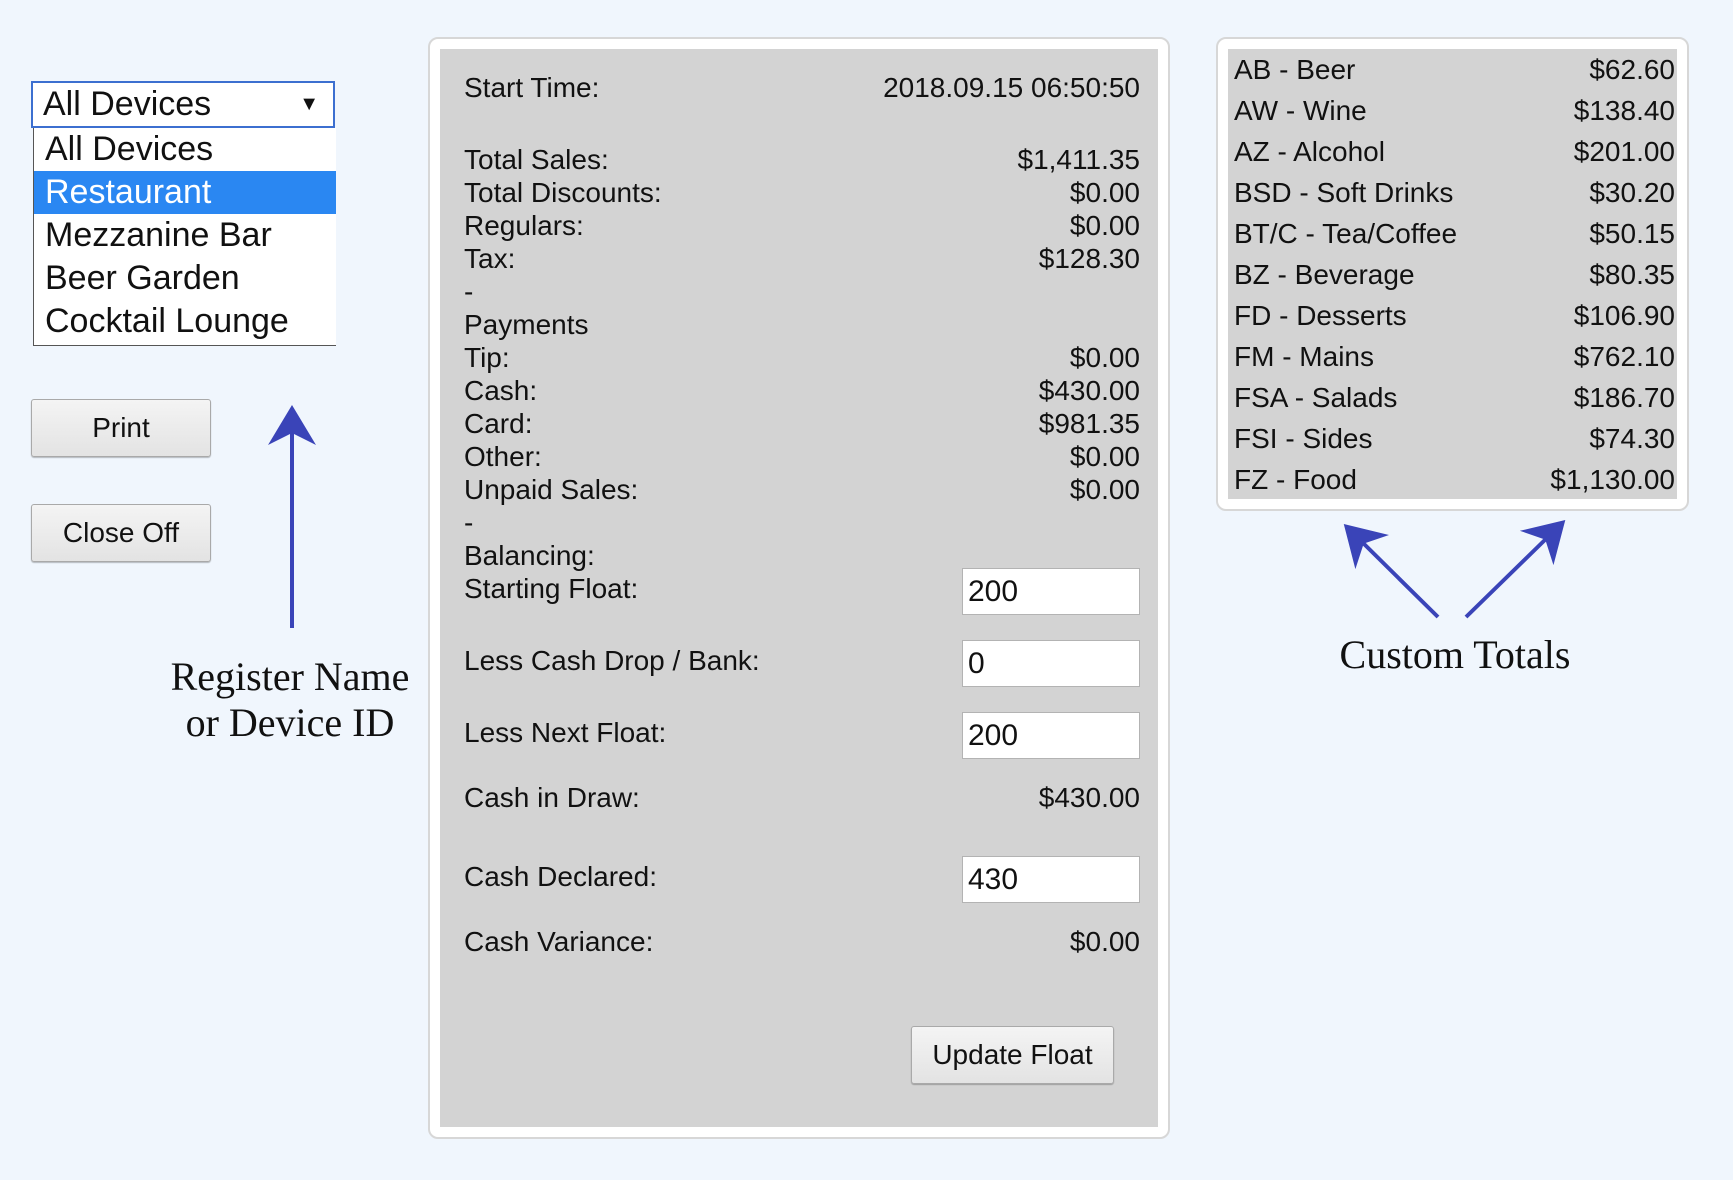  What do you see at coordinates (612, 660) in the screenshot?
I see `cash-drop-label: Less Cash Drop / Bank:` at bounding box center [612, 660].